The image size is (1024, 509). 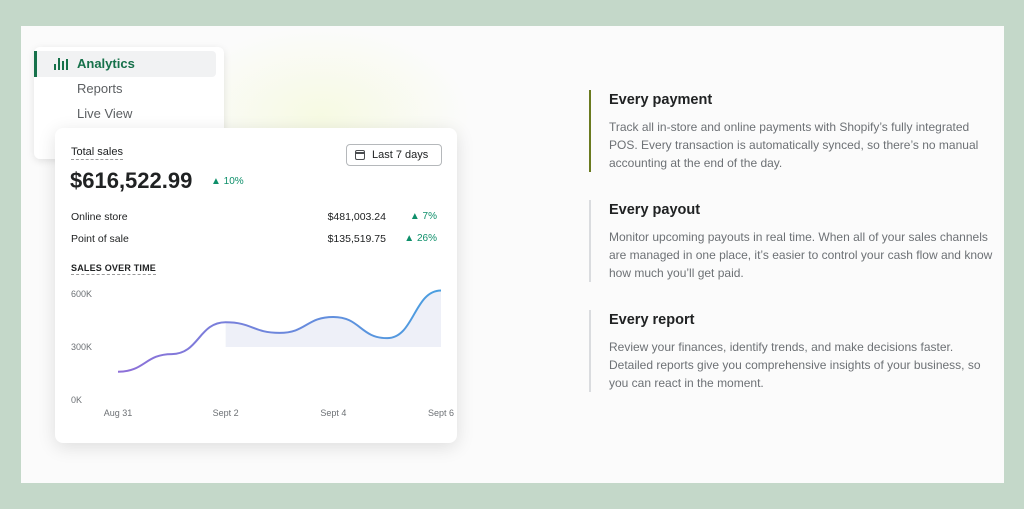 I want to click on sales-over-time-chart: 600K 300K 0K Aug 31 Sept 2 Sept 4 Sept 6, so click(x=262, y=353).